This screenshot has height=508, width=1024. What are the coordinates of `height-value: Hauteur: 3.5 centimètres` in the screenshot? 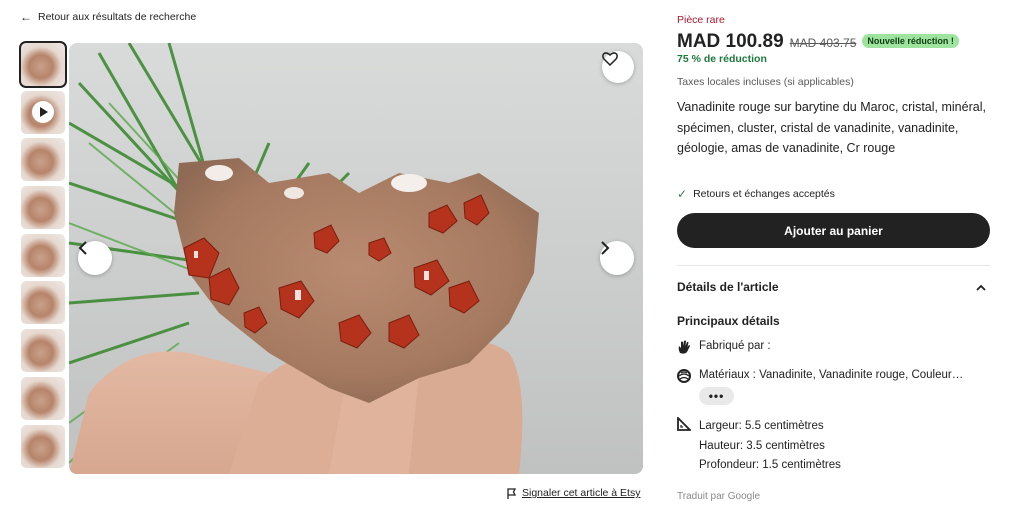 It's located at (762, 445).